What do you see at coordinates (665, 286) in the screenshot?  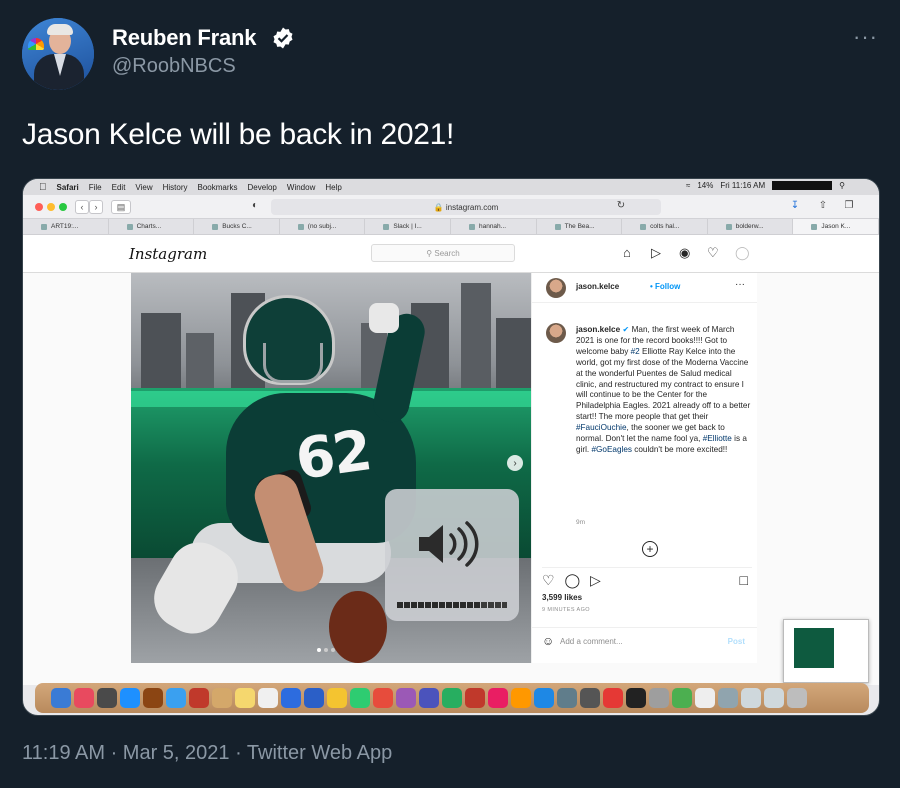 I see `follow-button: • Follow` at bounding box center [665, 286].